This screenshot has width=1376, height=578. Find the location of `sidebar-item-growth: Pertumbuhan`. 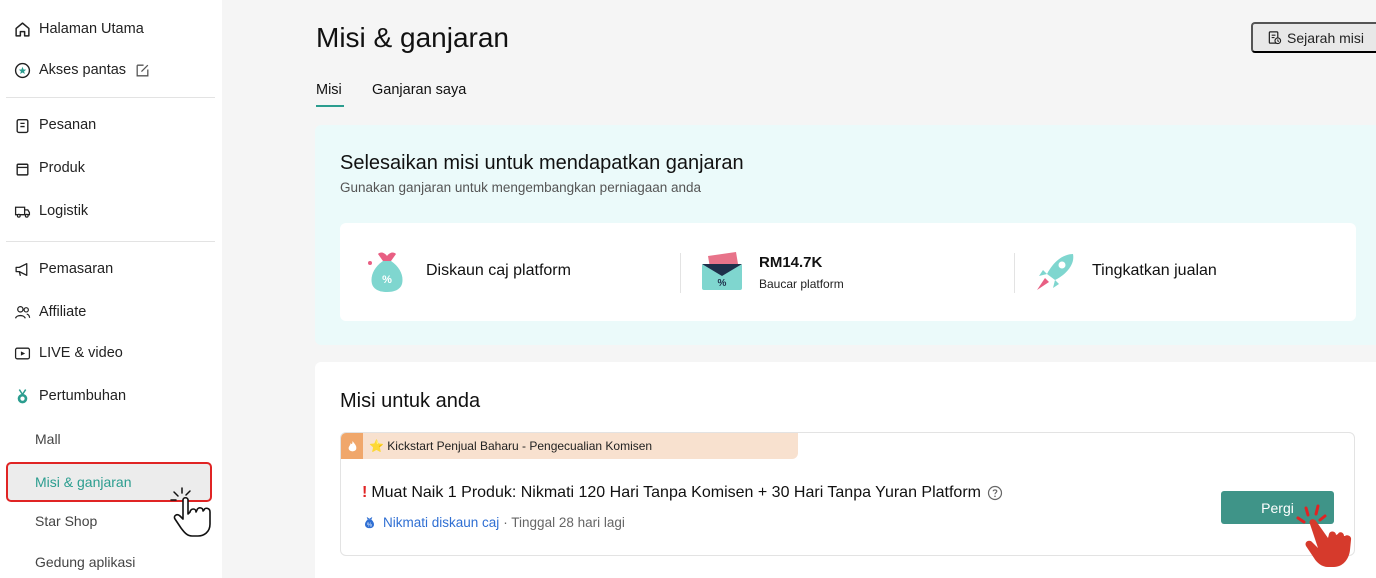

sidebar-item-growth: Pertumbuhan is located at coordinates (70, 396).